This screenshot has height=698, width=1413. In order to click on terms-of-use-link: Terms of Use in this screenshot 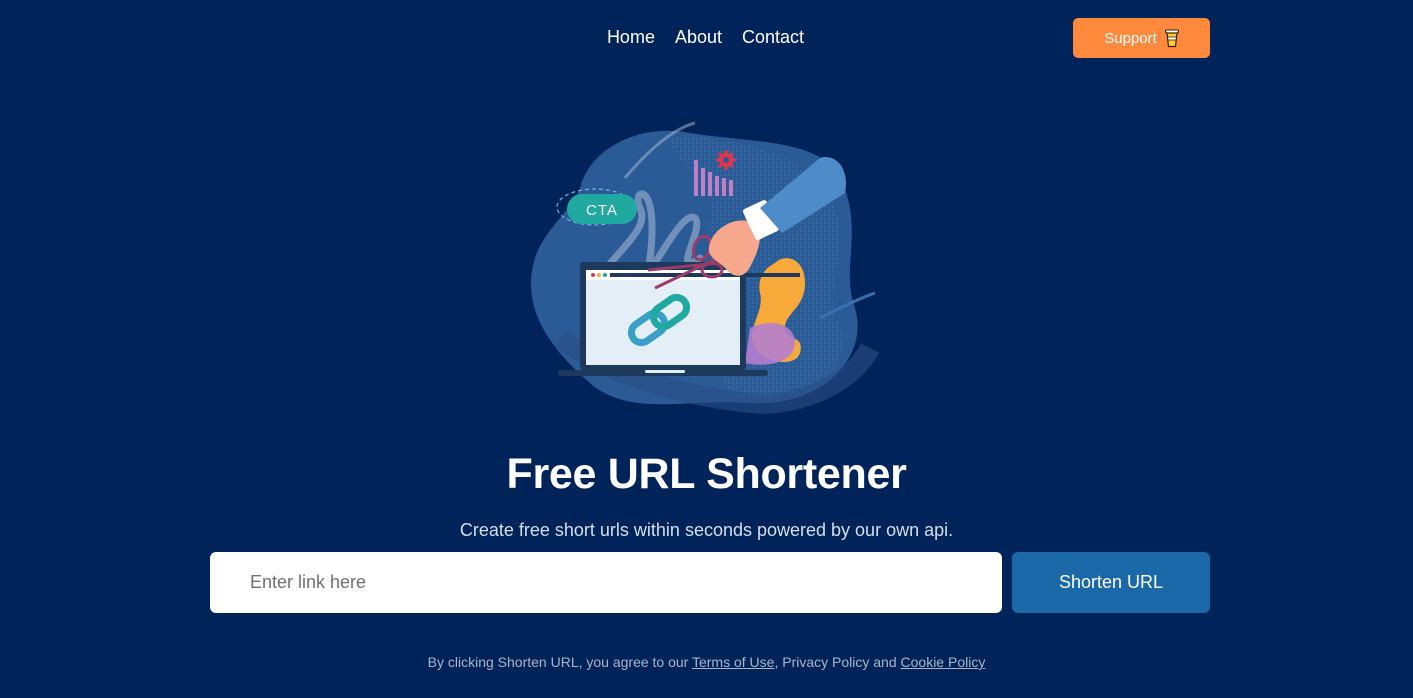, I will do `click(733, 662)`.